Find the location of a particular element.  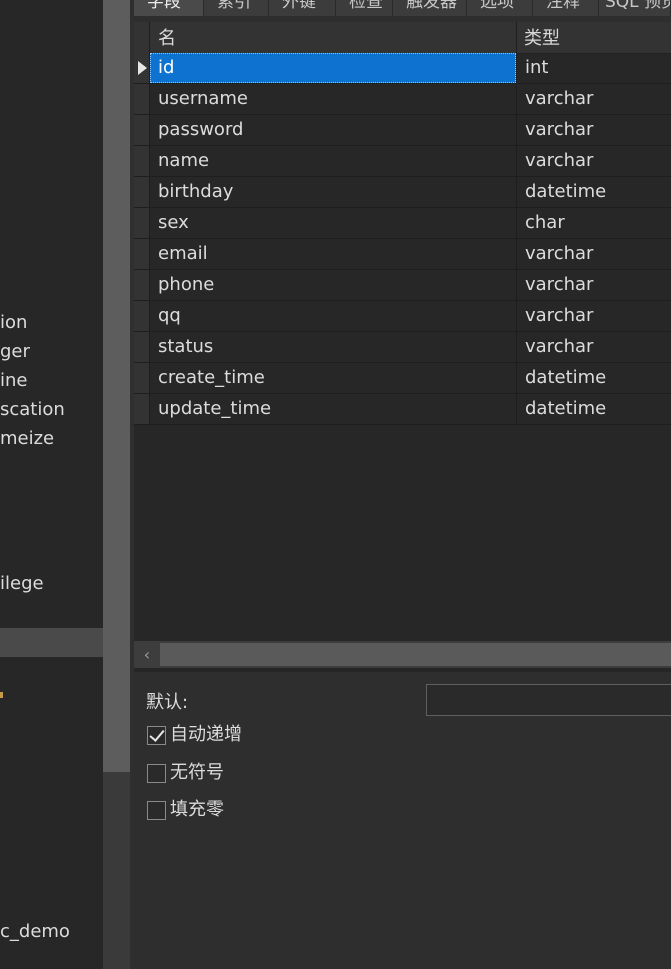

tab-indexes: 索引 is located at coordinates (236, 8).